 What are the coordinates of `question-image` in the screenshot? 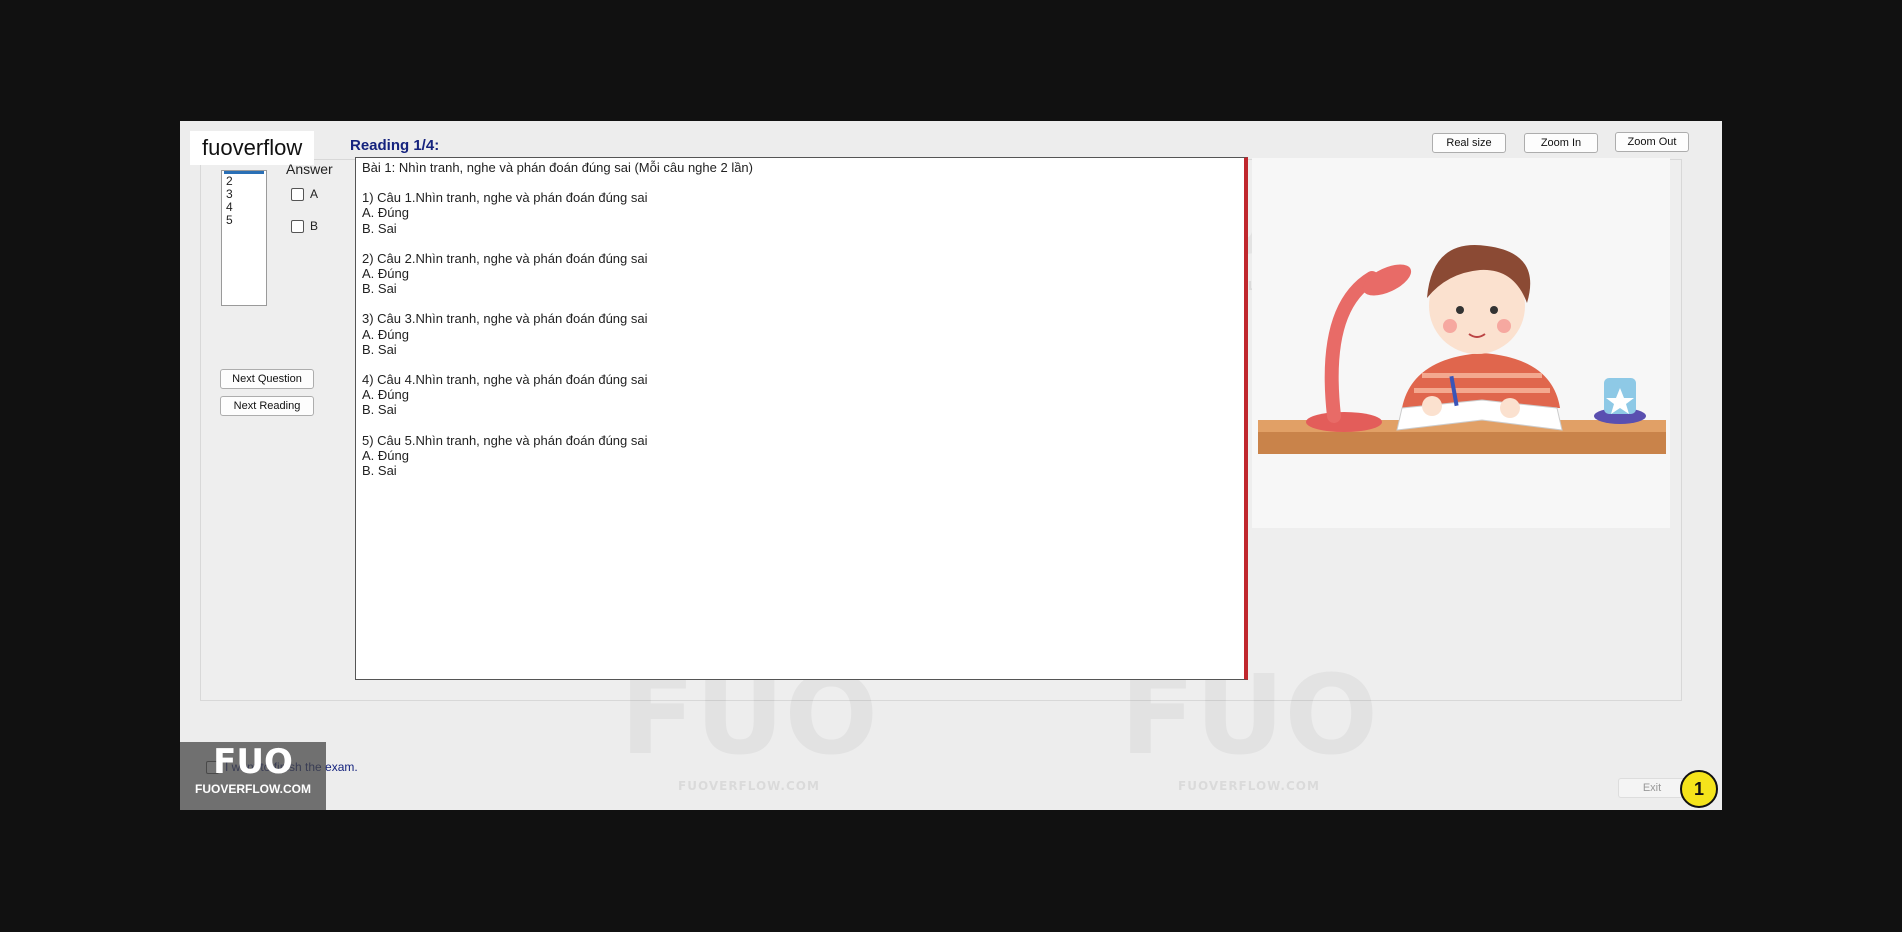 It's located at (1461, 343).